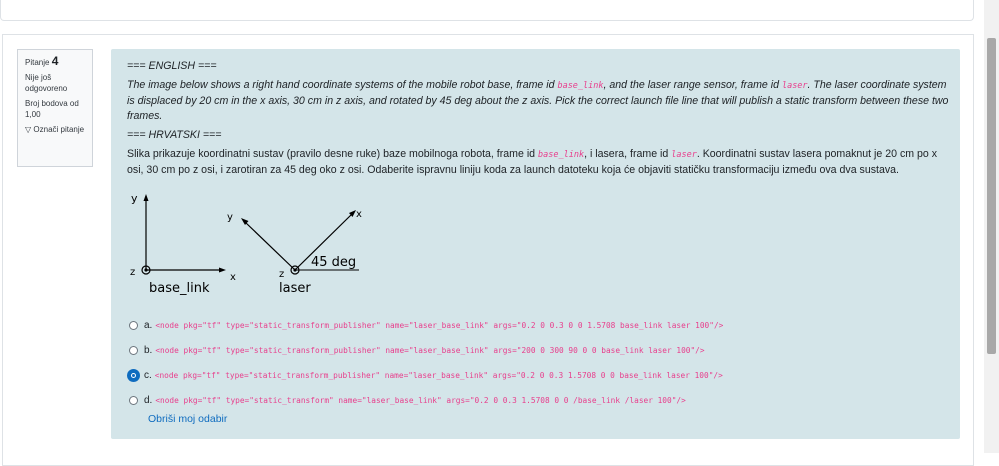  What do you see at coordinates (52, 109) in the screenshot?
I see `question-points: Broj bodova od 1,00` at bounding box center [52, 109].